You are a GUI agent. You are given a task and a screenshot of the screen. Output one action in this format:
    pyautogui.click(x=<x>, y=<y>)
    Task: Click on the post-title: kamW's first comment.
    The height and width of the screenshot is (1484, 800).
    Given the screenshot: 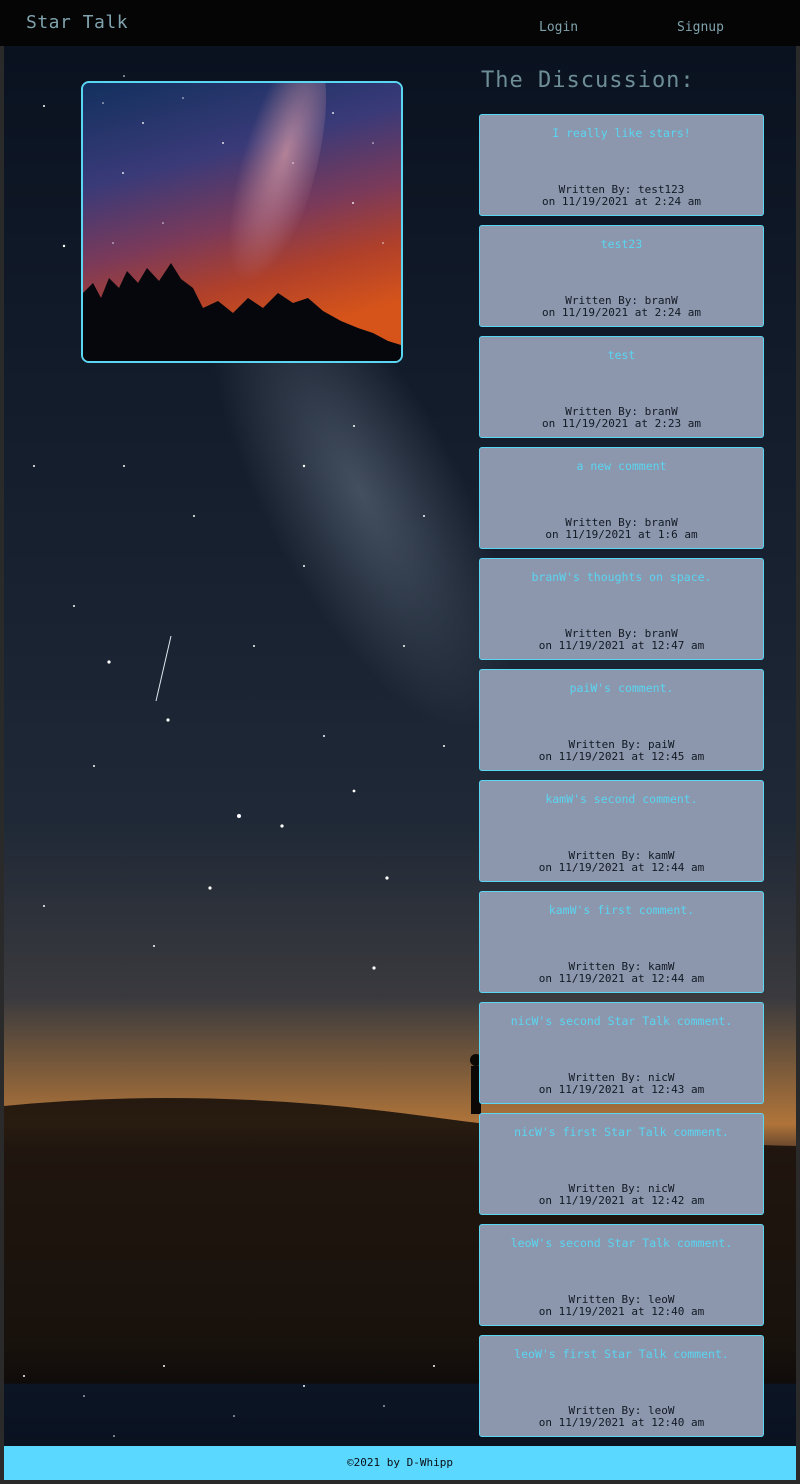 What is the action you would take?
    pyautogui.click(x=621, y=910)
    